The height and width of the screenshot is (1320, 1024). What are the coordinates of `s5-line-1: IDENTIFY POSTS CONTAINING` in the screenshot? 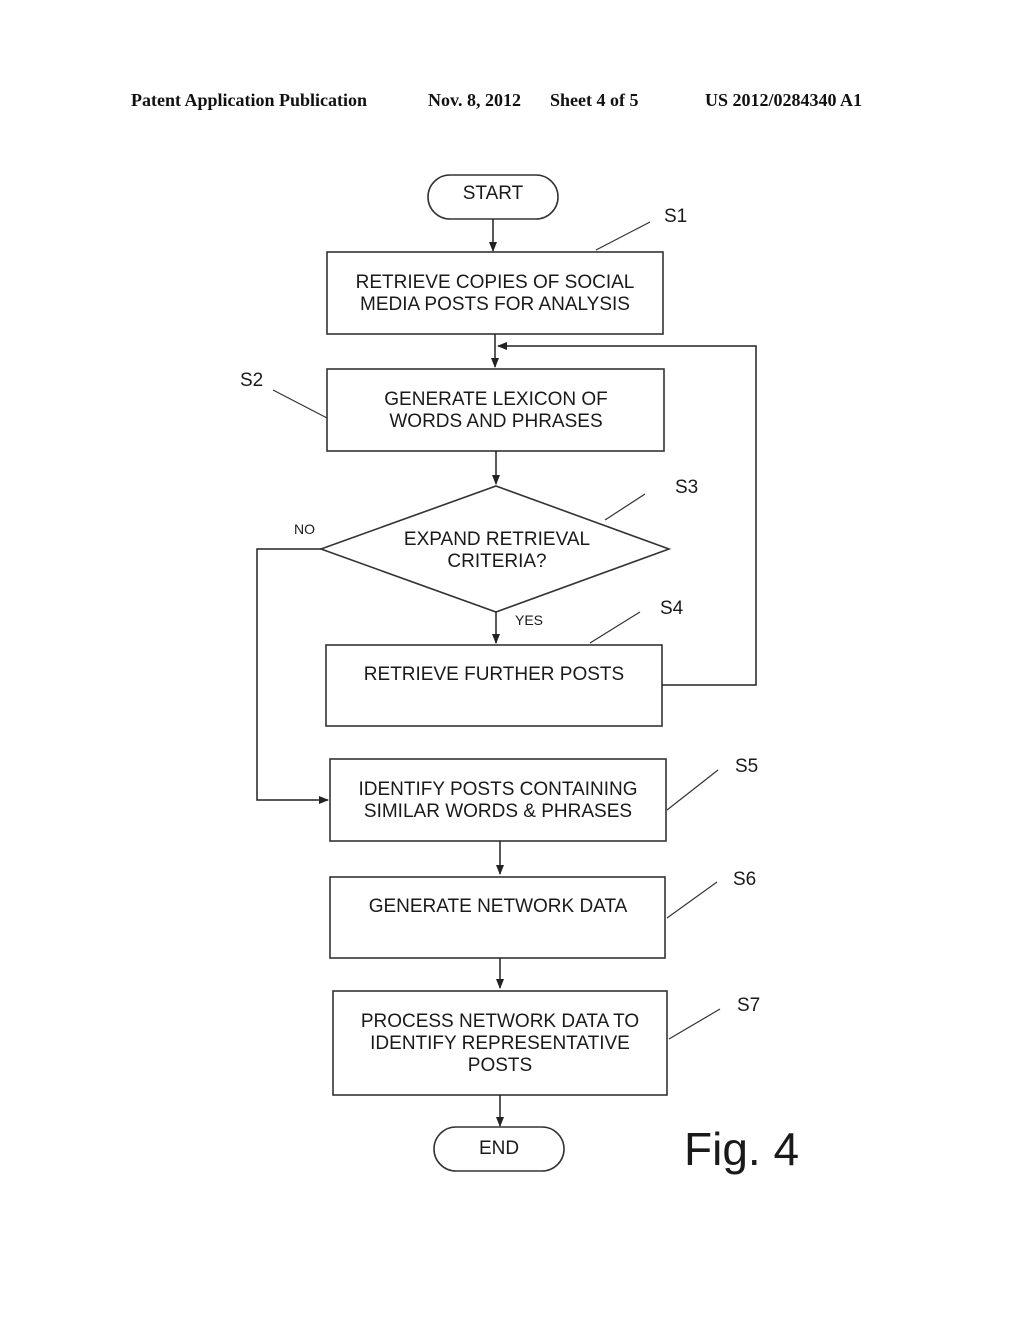 It's located at (497, 789).